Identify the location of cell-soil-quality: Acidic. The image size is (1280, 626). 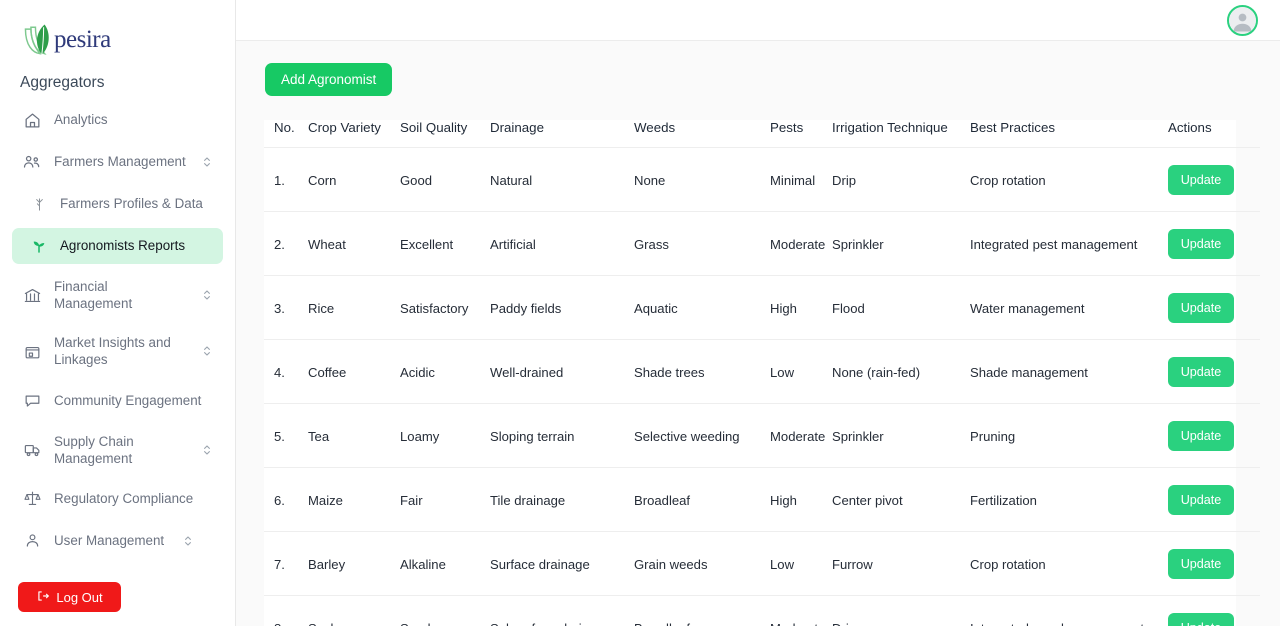
(445, 371).